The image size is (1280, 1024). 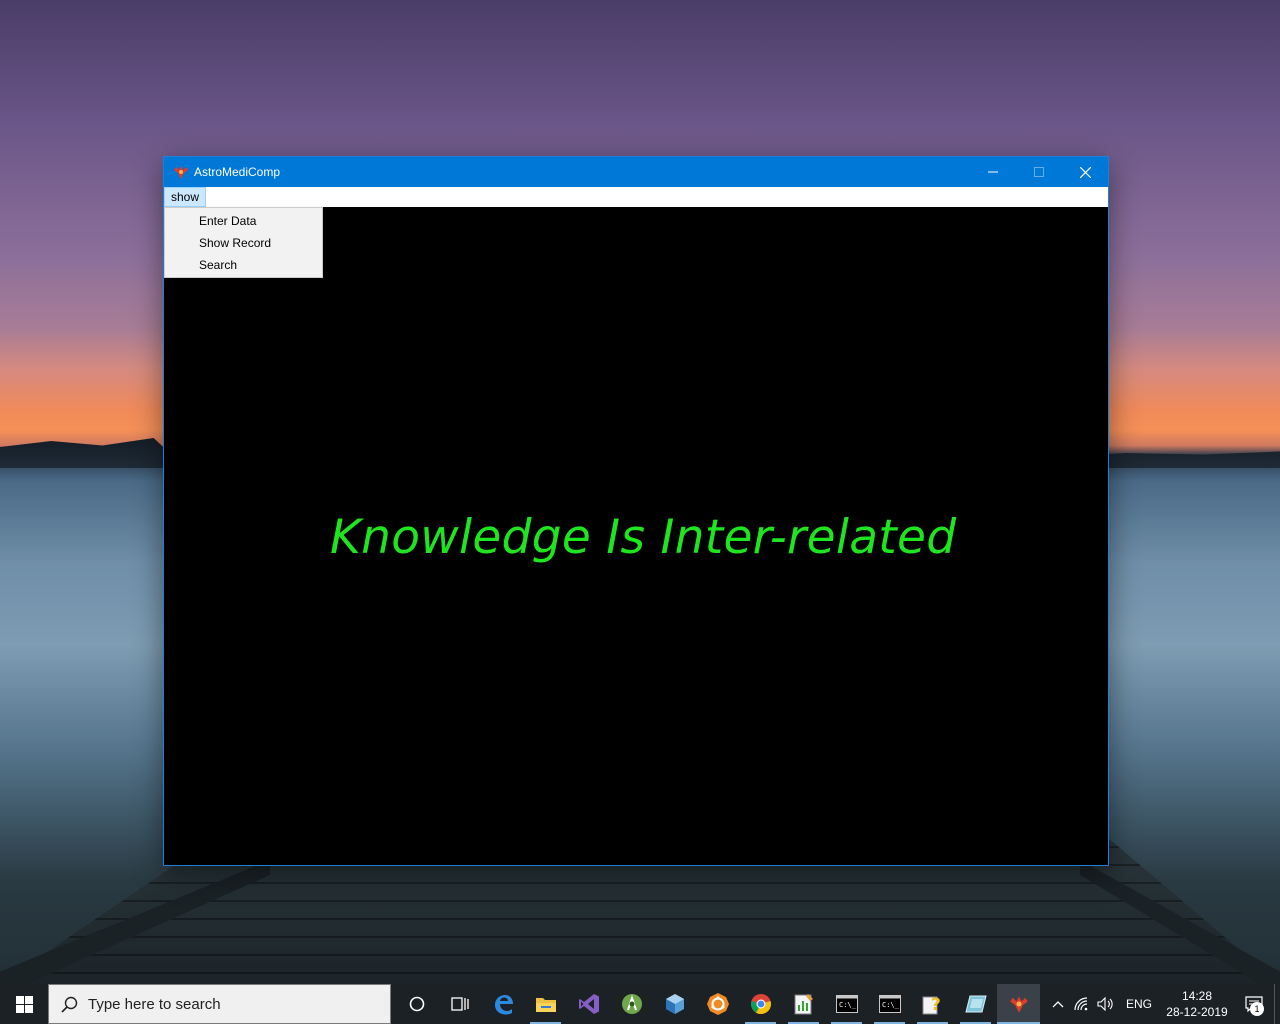 I want to click on network-button, so click(x=1082, y=1004).